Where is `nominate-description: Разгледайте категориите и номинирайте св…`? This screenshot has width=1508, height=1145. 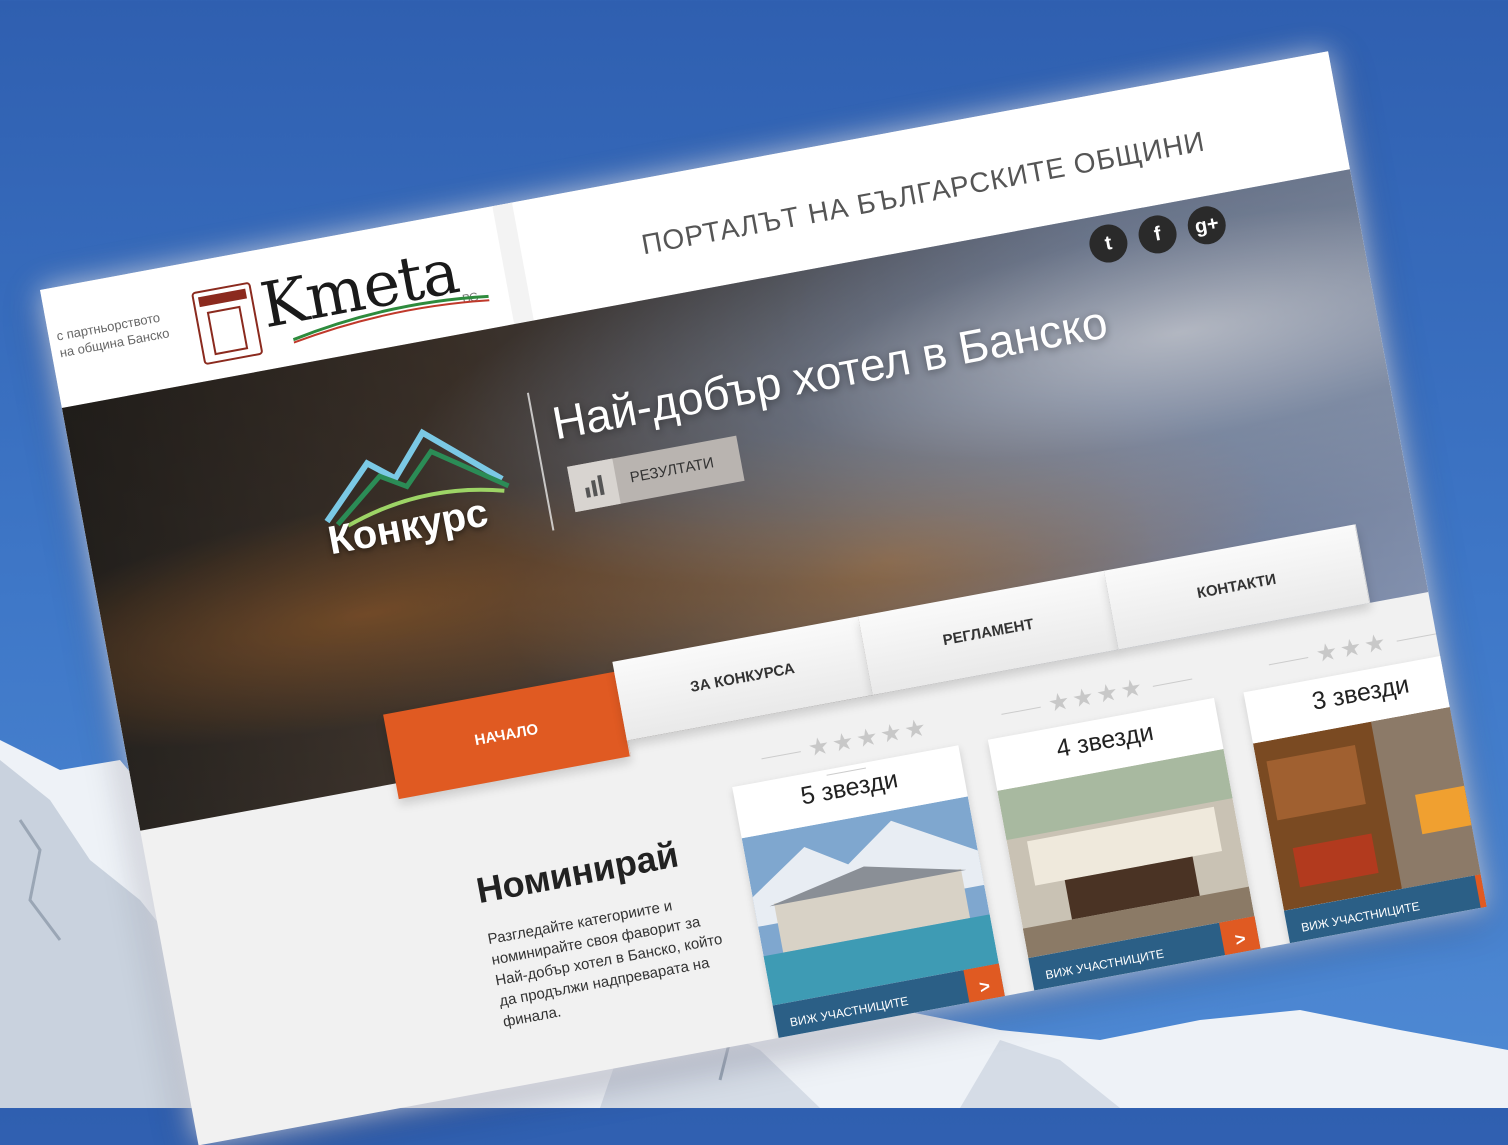
nominate-description: Разгледайте категориите и номинирайте св… is located at coordinates (605, 964).